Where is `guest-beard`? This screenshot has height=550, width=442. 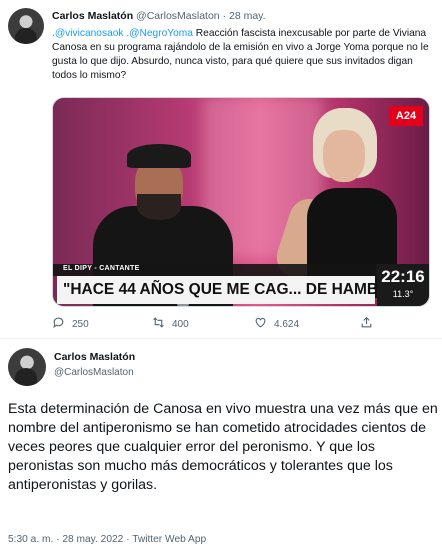
guest-beard is located at coordinates (159, 207).